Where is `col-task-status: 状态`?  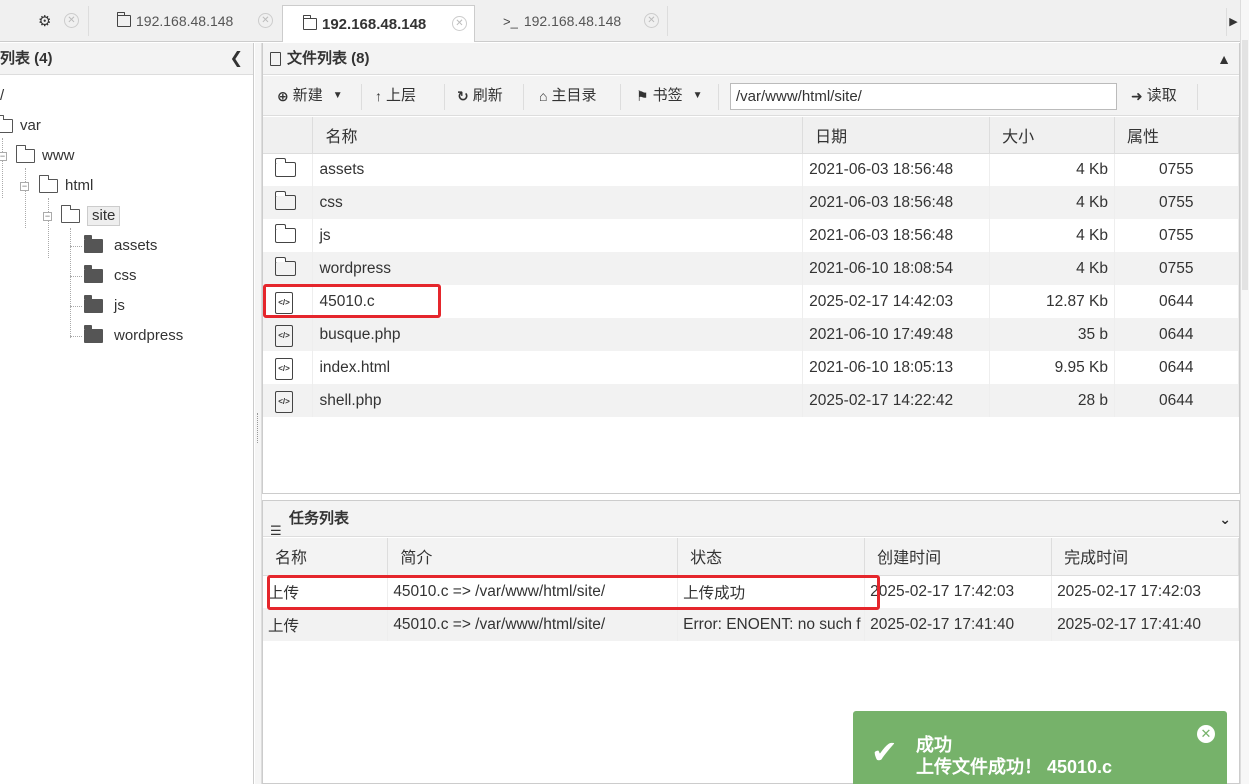 col-task-status: 状态 is located at coordinates (771, 557).